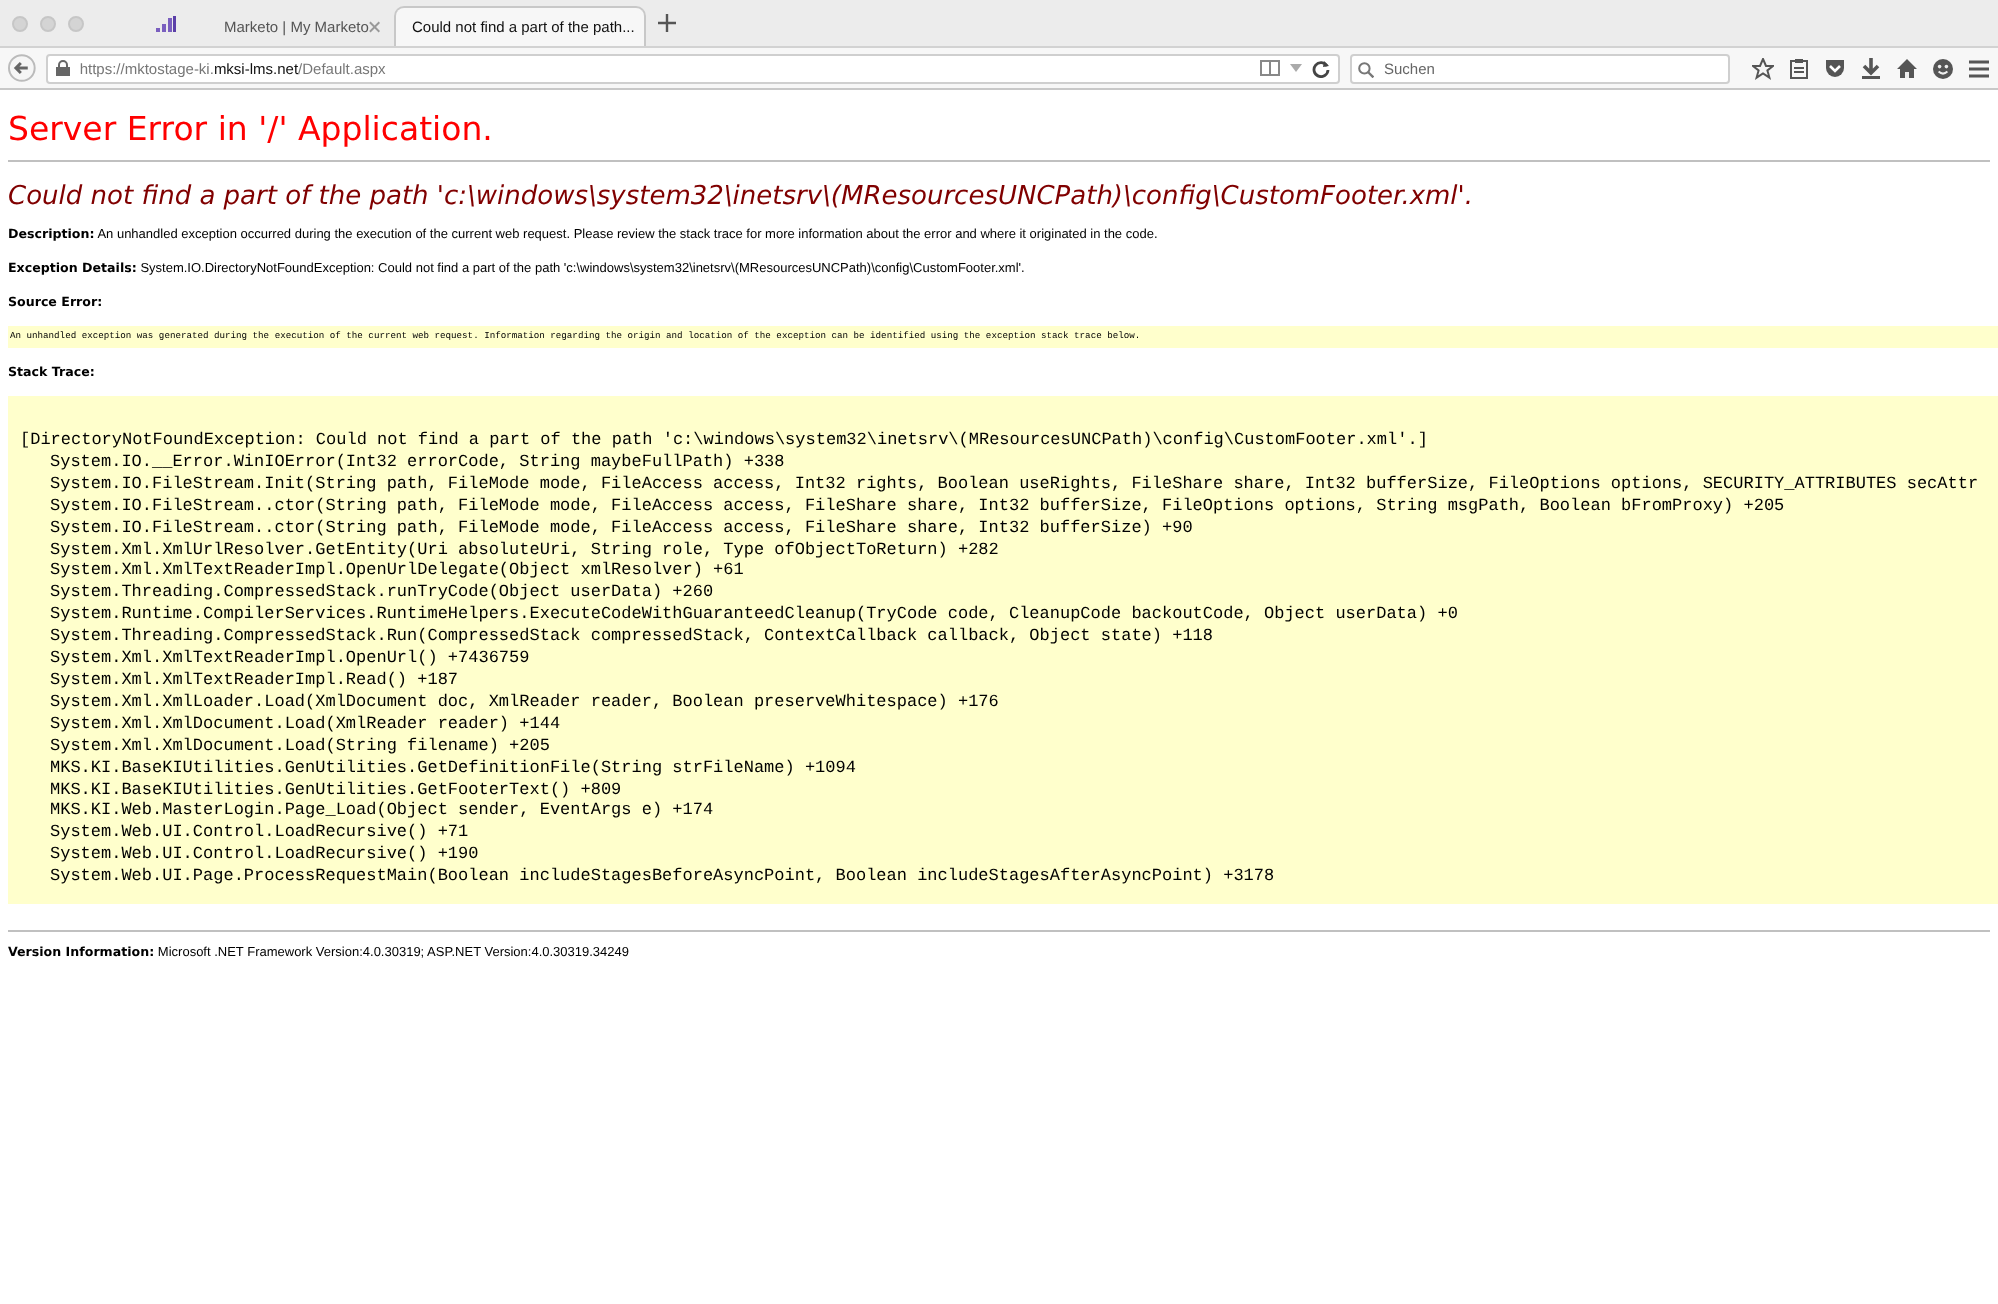 Image resolution: width=1998 pixels, height=1304 pixels. Describe the element at coordinates (724, 441) in the screenshot. I see `stack-trace-line: [DirectoryNotFoundException: Could not find a part of the path 'c:\windows\system32\inetsrv\(MResourcesUNCPath)\config\CustomFooter.xml'.]` at that location.